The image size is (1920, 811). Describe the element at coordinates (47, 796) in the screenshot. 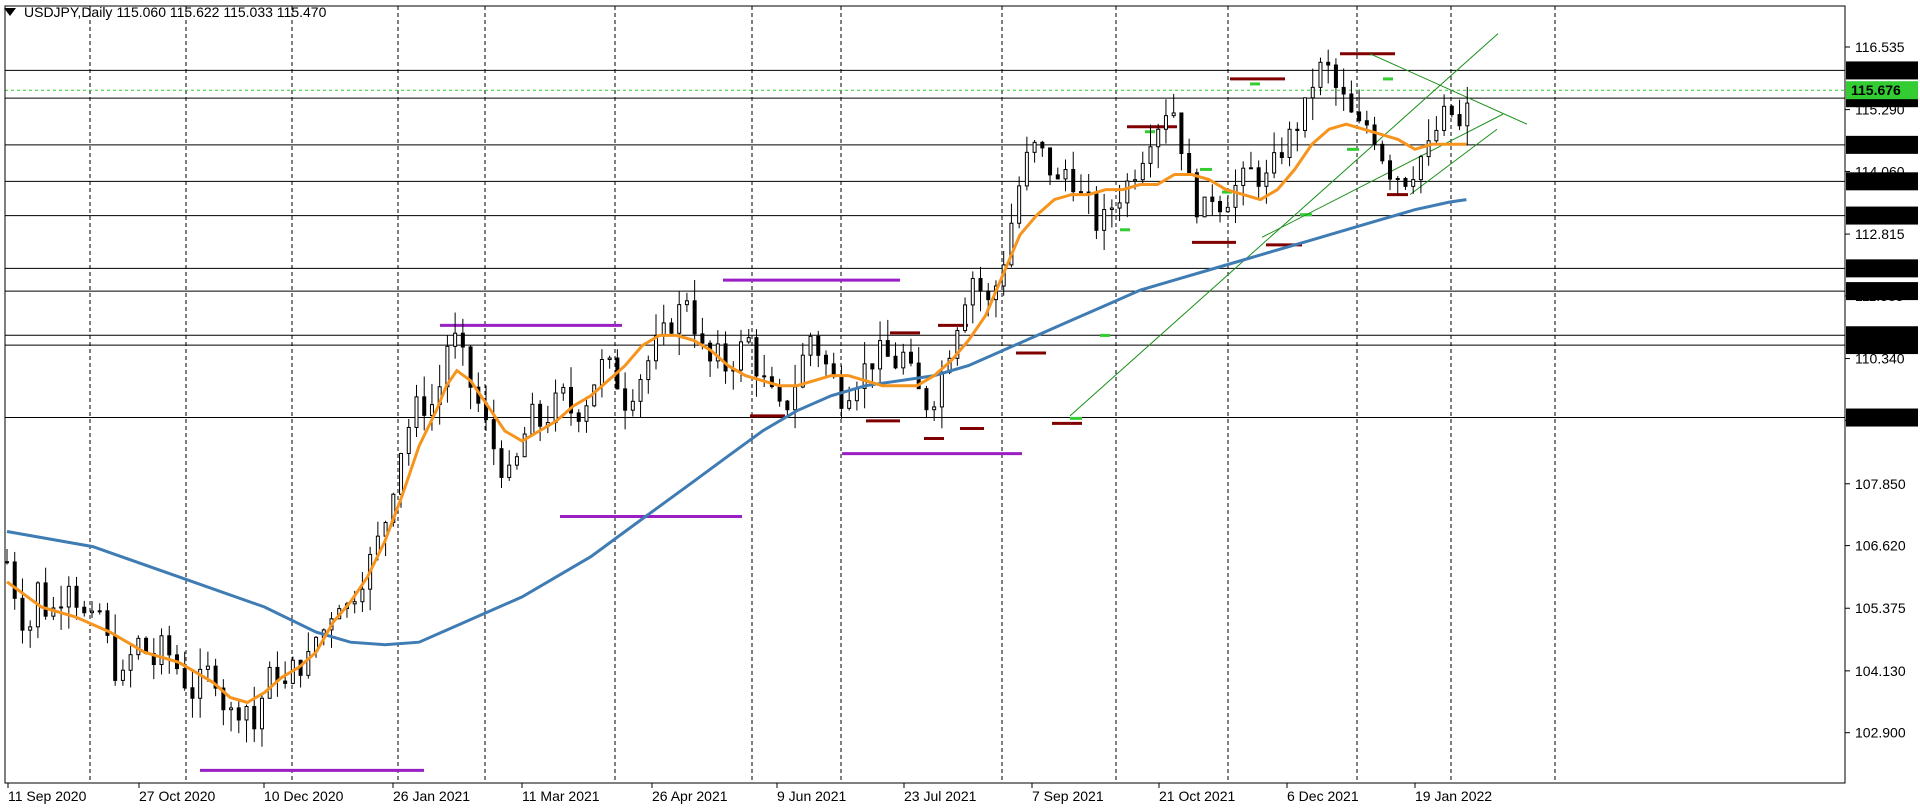

I see `x-tick-label: 11 Sep 2020` at that location.